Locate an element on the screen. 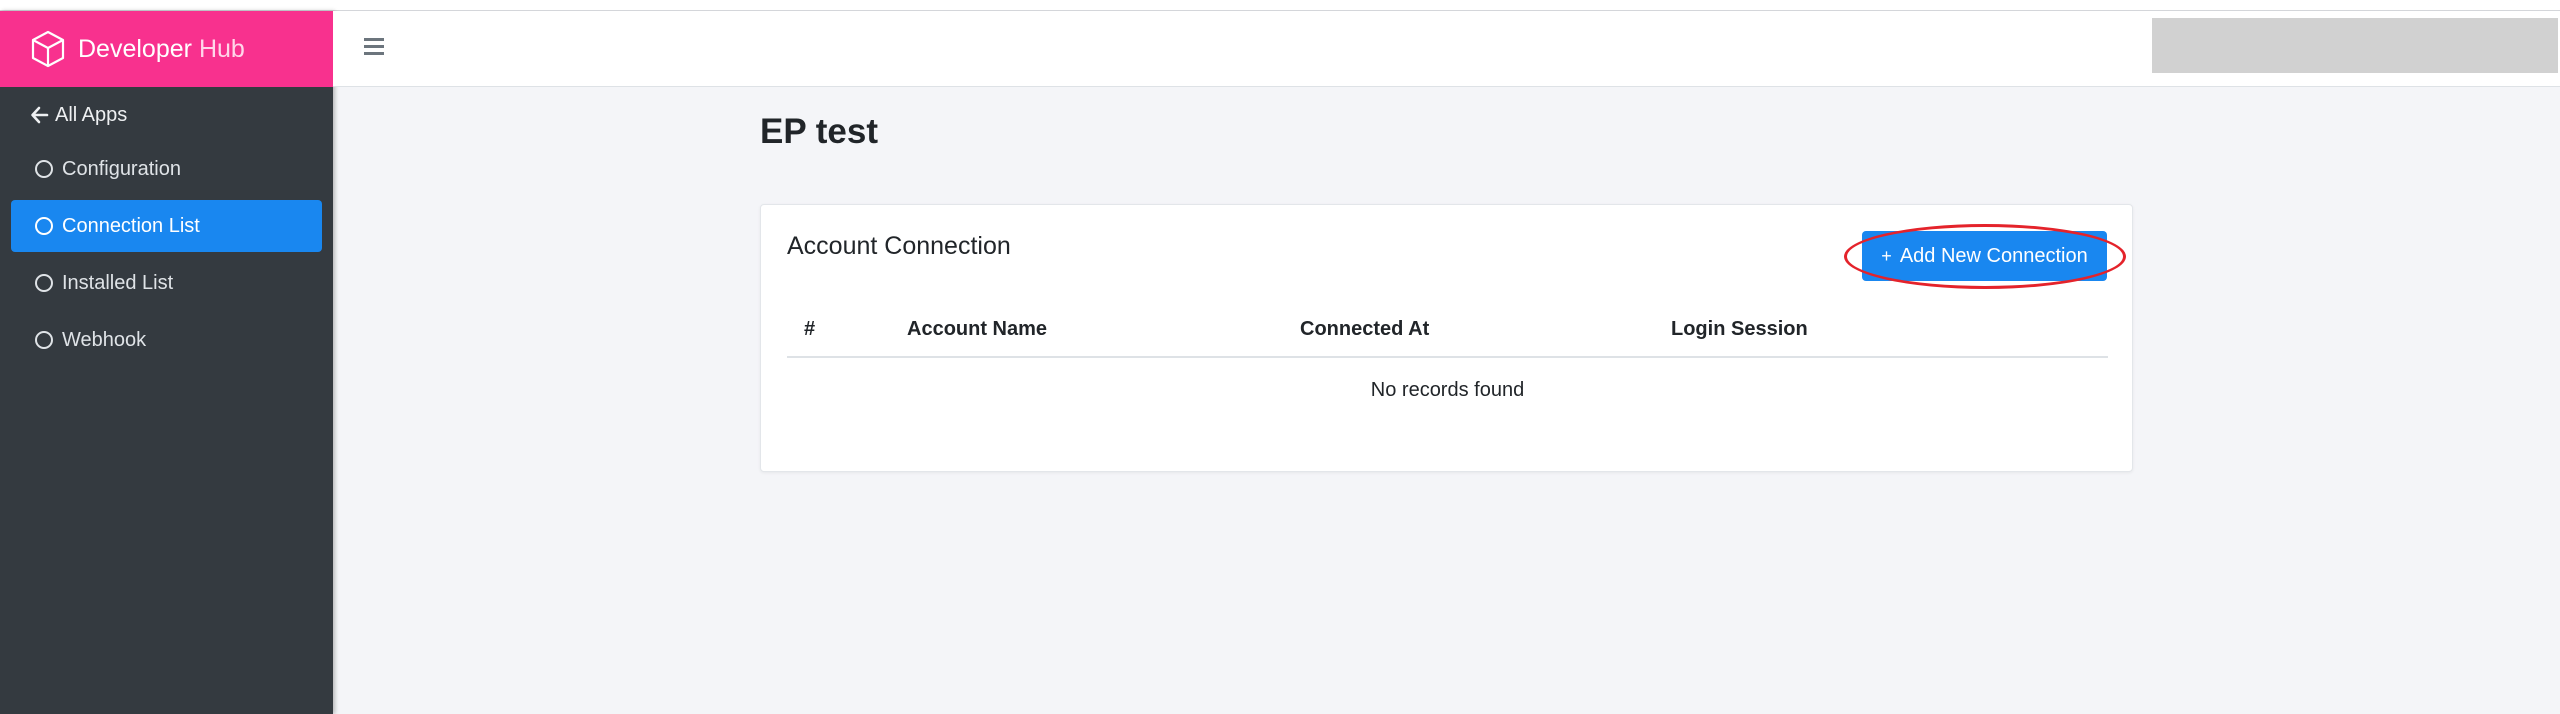 The image size is (2560, 714). all-apps-label: All Apps is located at coordinates (91, 114).